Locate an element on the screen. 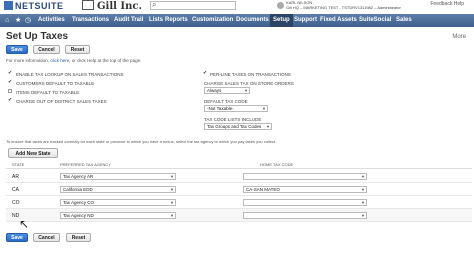 This screenshot has height=266, width=474. column-preferred-agency: PREFERRED TAX AGENCY is located at coordinates (85, 164).